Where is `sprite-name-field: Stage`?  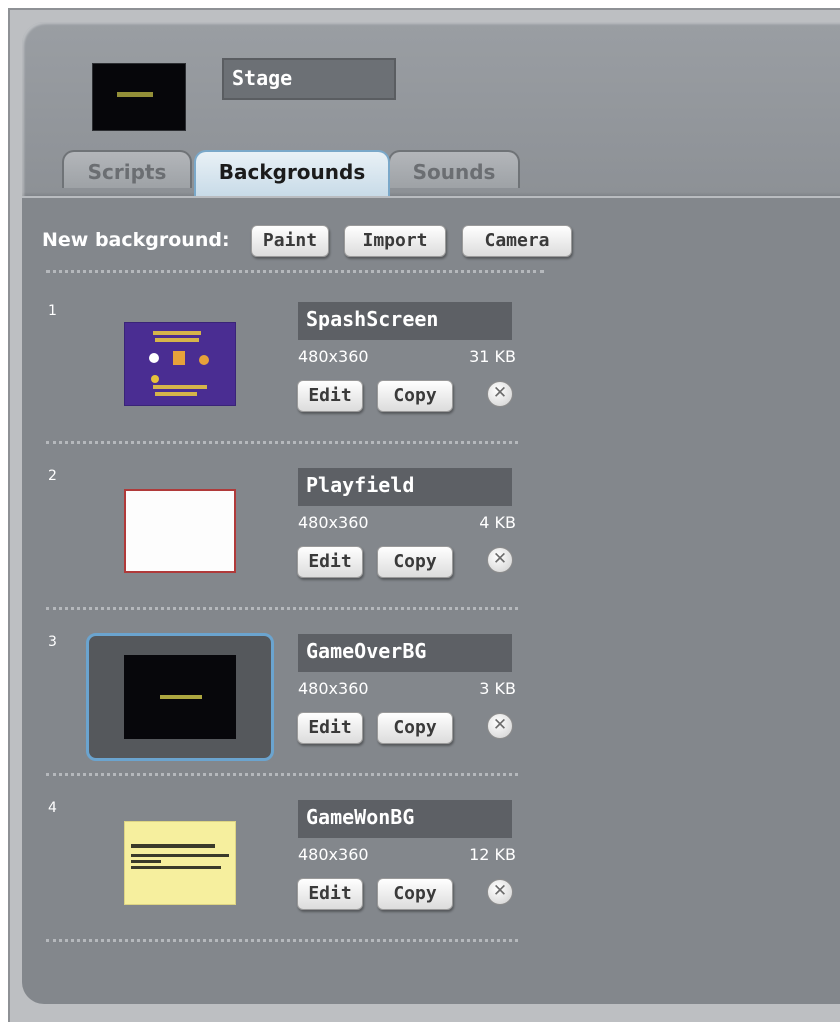
sprite-name-field: Stage is located at coordinates (309, 79).